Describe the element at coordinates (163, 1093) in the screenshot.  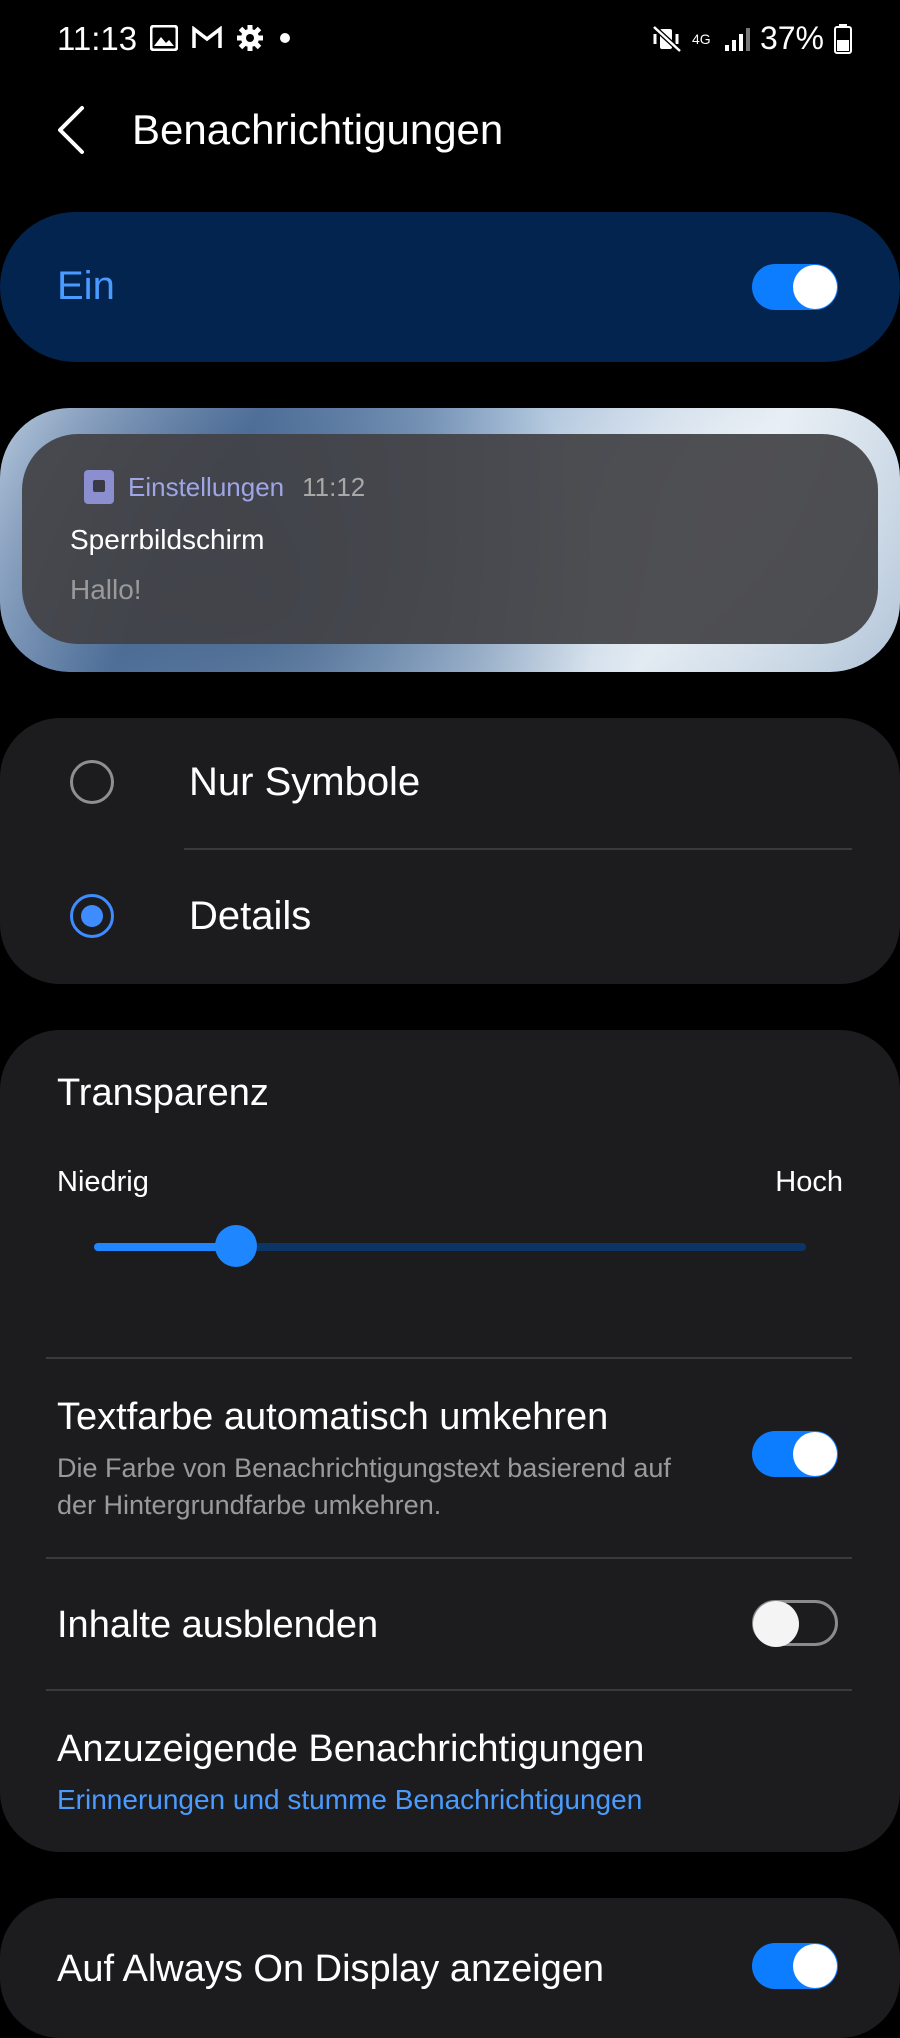
I see `transparency-title: Transparenz` at that location.